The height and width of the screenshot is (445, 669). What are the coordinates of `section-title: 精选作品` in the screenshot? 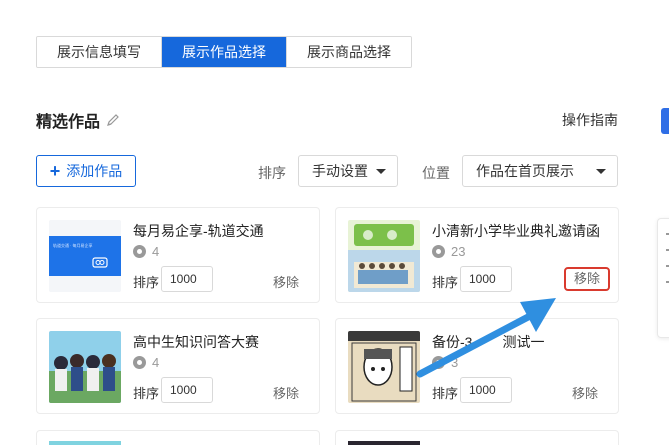 It's located at (78, 120).